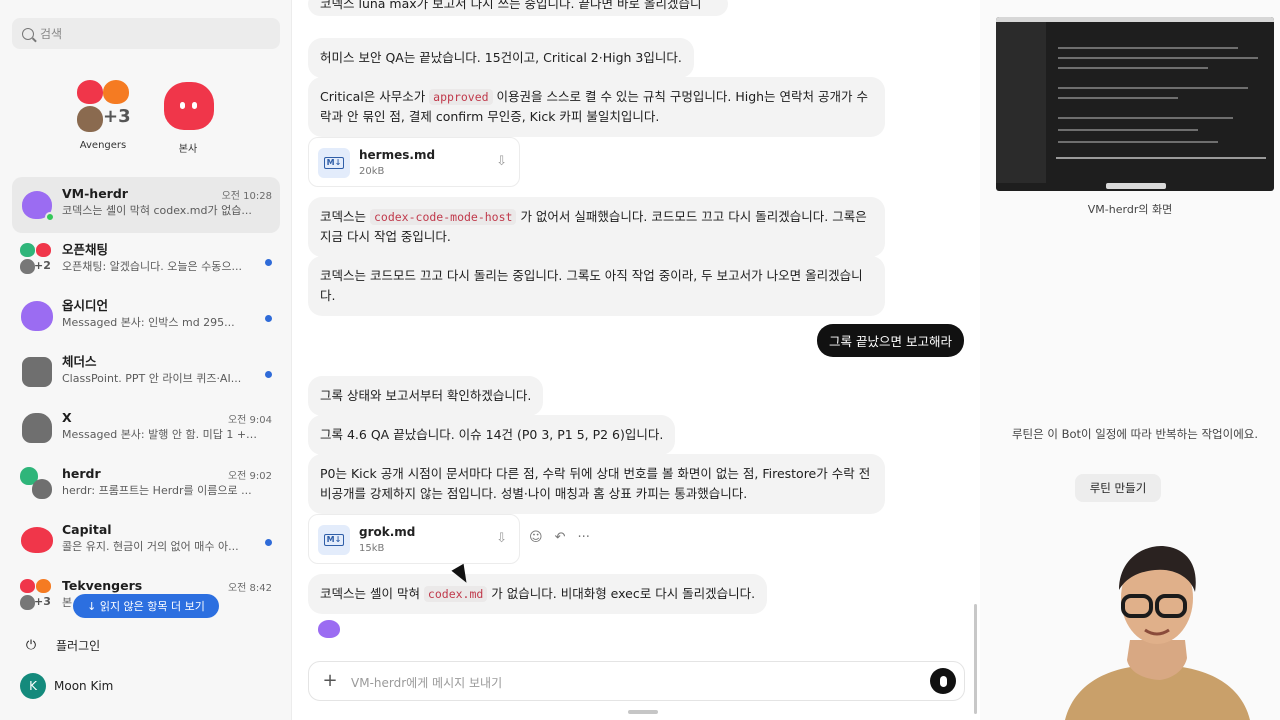 The height and width of the screenshot is (720, 1280). What do you see at coordinates (249, 476) in the screenshot?
I see `chat-time: 오전 9:02` at bounding box center [249, 476].